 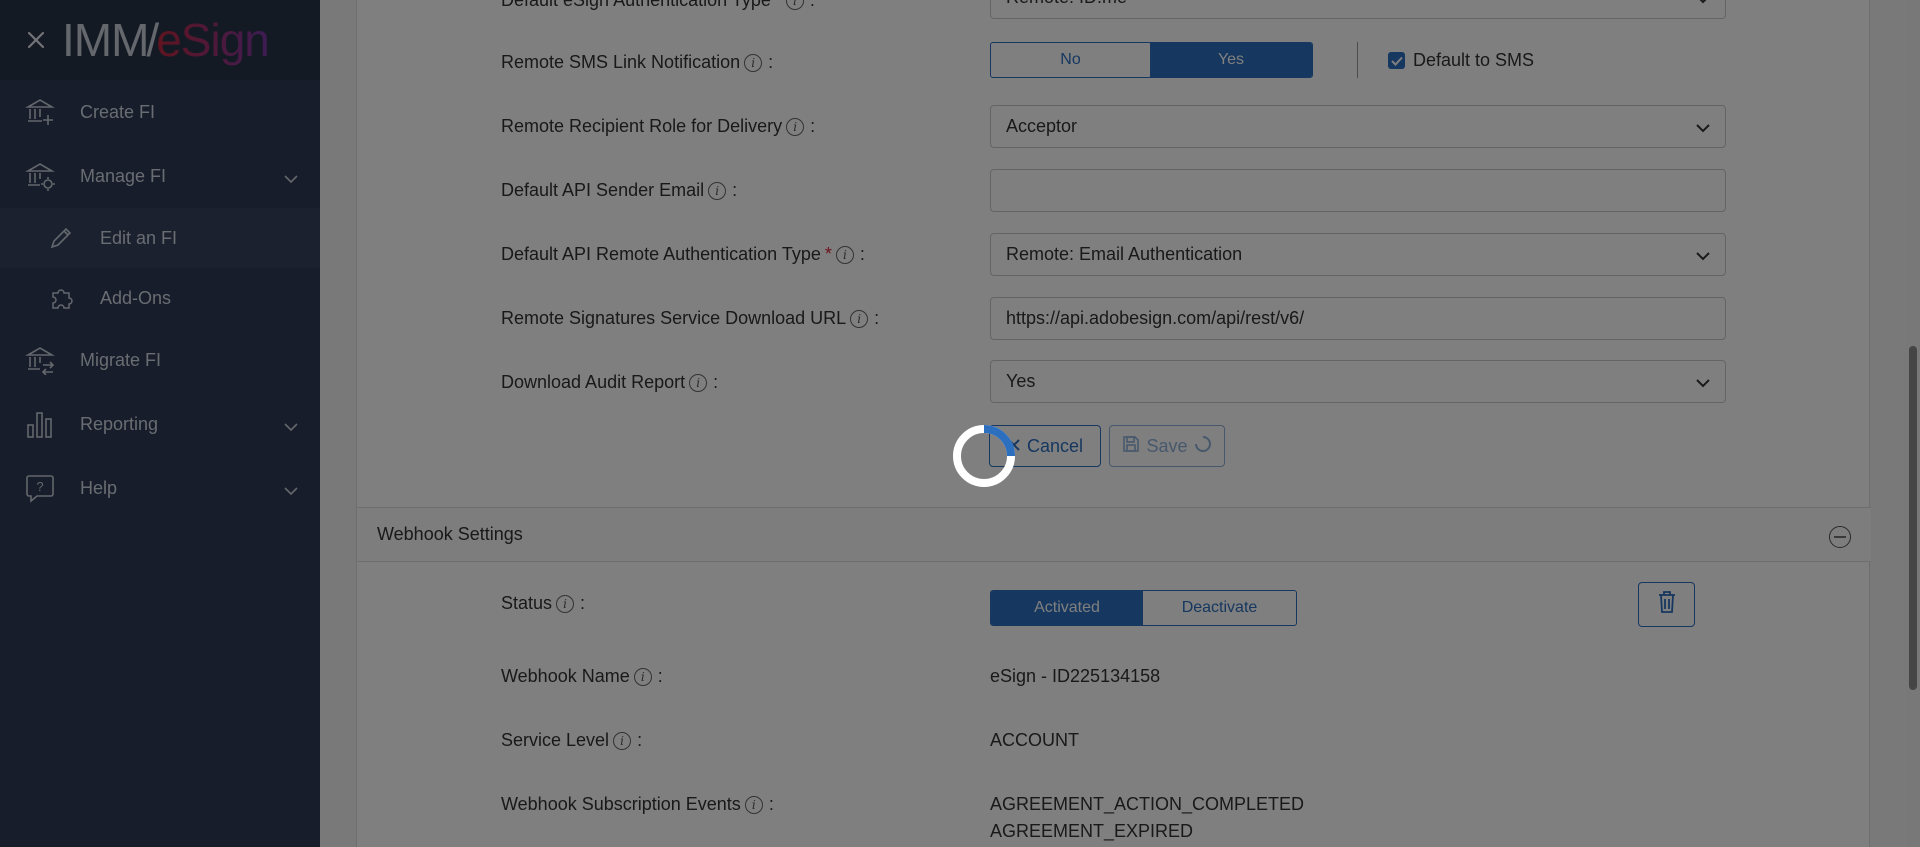 What do you see at coordinates (984, 456) in the screenshot?
I see `loading-spinner-icon` at bounding box center [984, 456].